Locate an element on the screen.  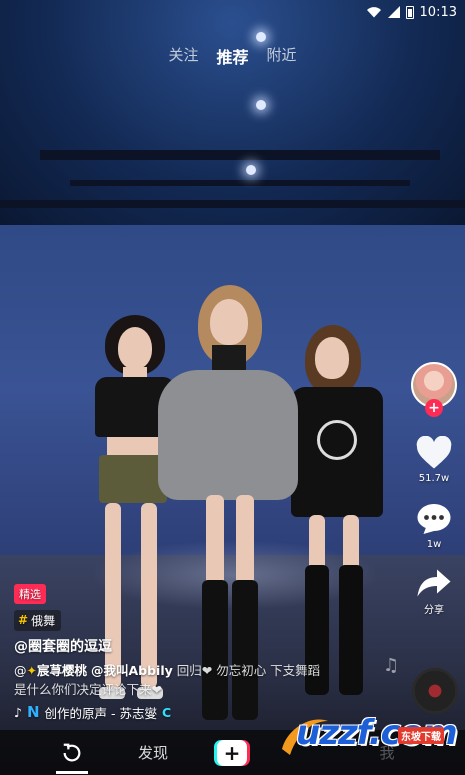
status-bar: 10:13 is located at coordinates (232, 12).